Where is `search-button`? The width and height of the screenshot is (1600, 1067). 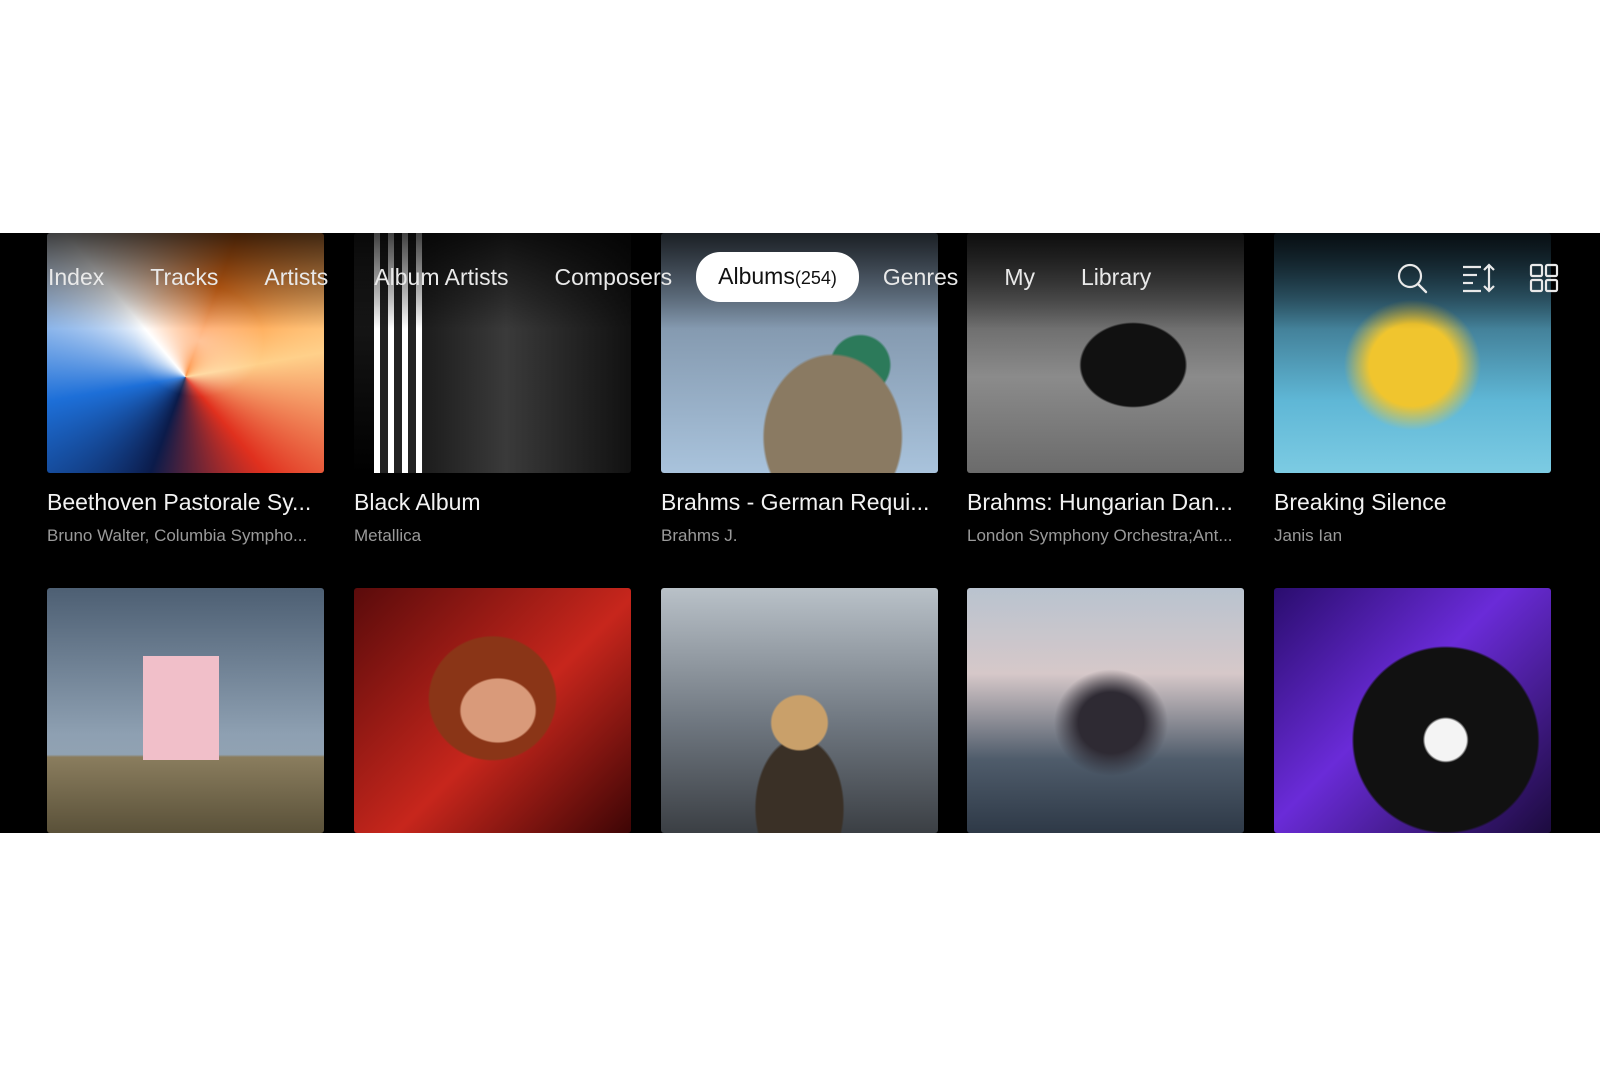 search-button is located at coordinates (1412, 278).